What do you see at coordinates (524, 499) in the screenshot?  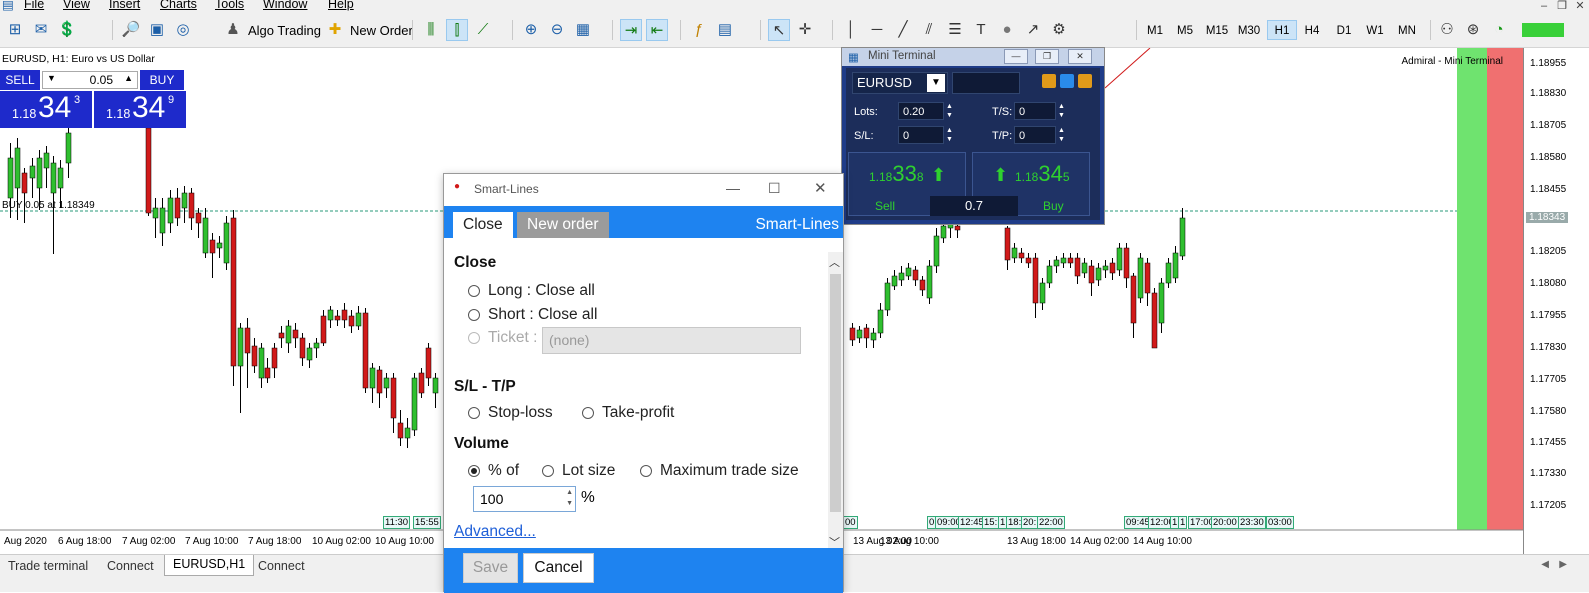 I see `volume-input: 100 ▲ ▼` at bounding box center [524, 499].